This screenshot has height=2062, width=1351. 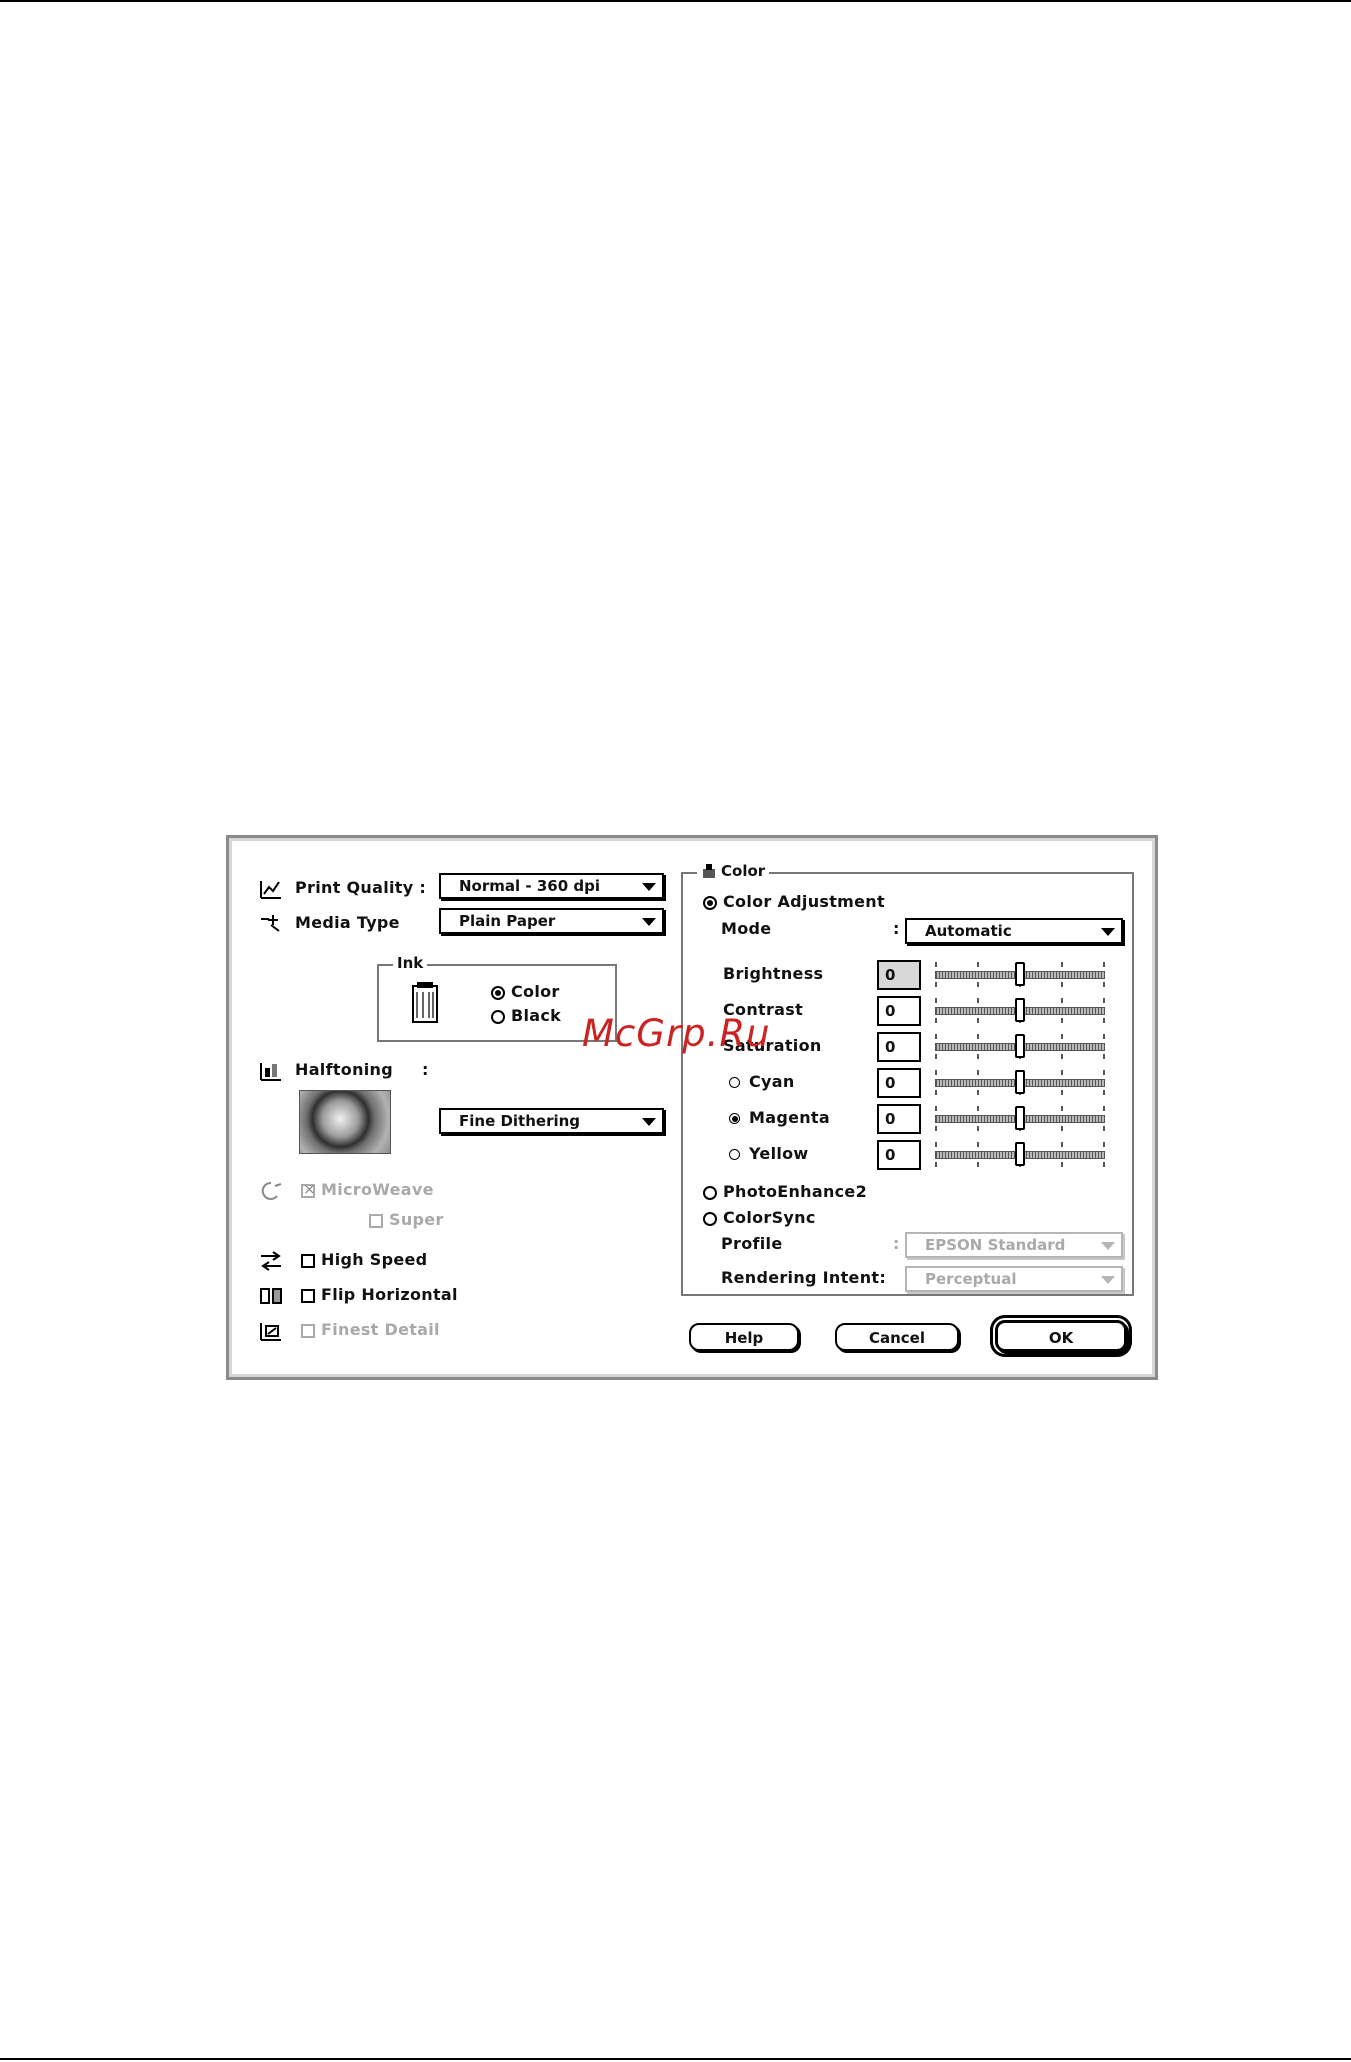 I want to click on ink-color-radio, so click(x=498, y=993).